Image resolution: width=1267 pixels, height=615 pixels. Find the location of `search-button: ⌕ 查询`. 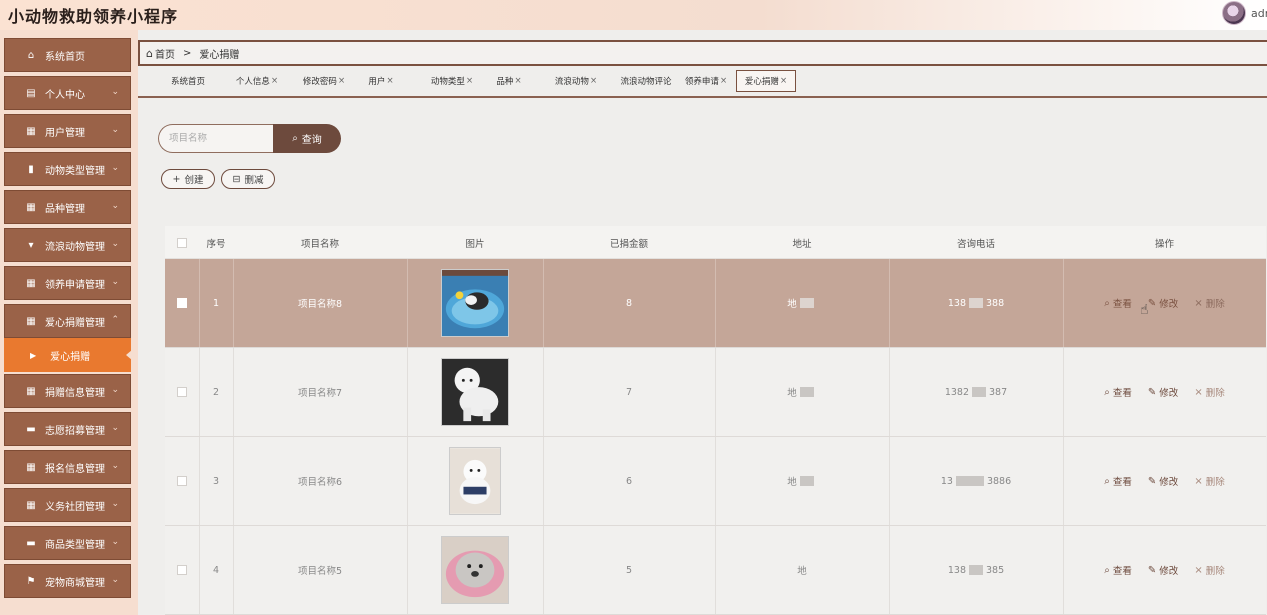

search-button: ⌕ 查询 is located at coordinates (307, 138).